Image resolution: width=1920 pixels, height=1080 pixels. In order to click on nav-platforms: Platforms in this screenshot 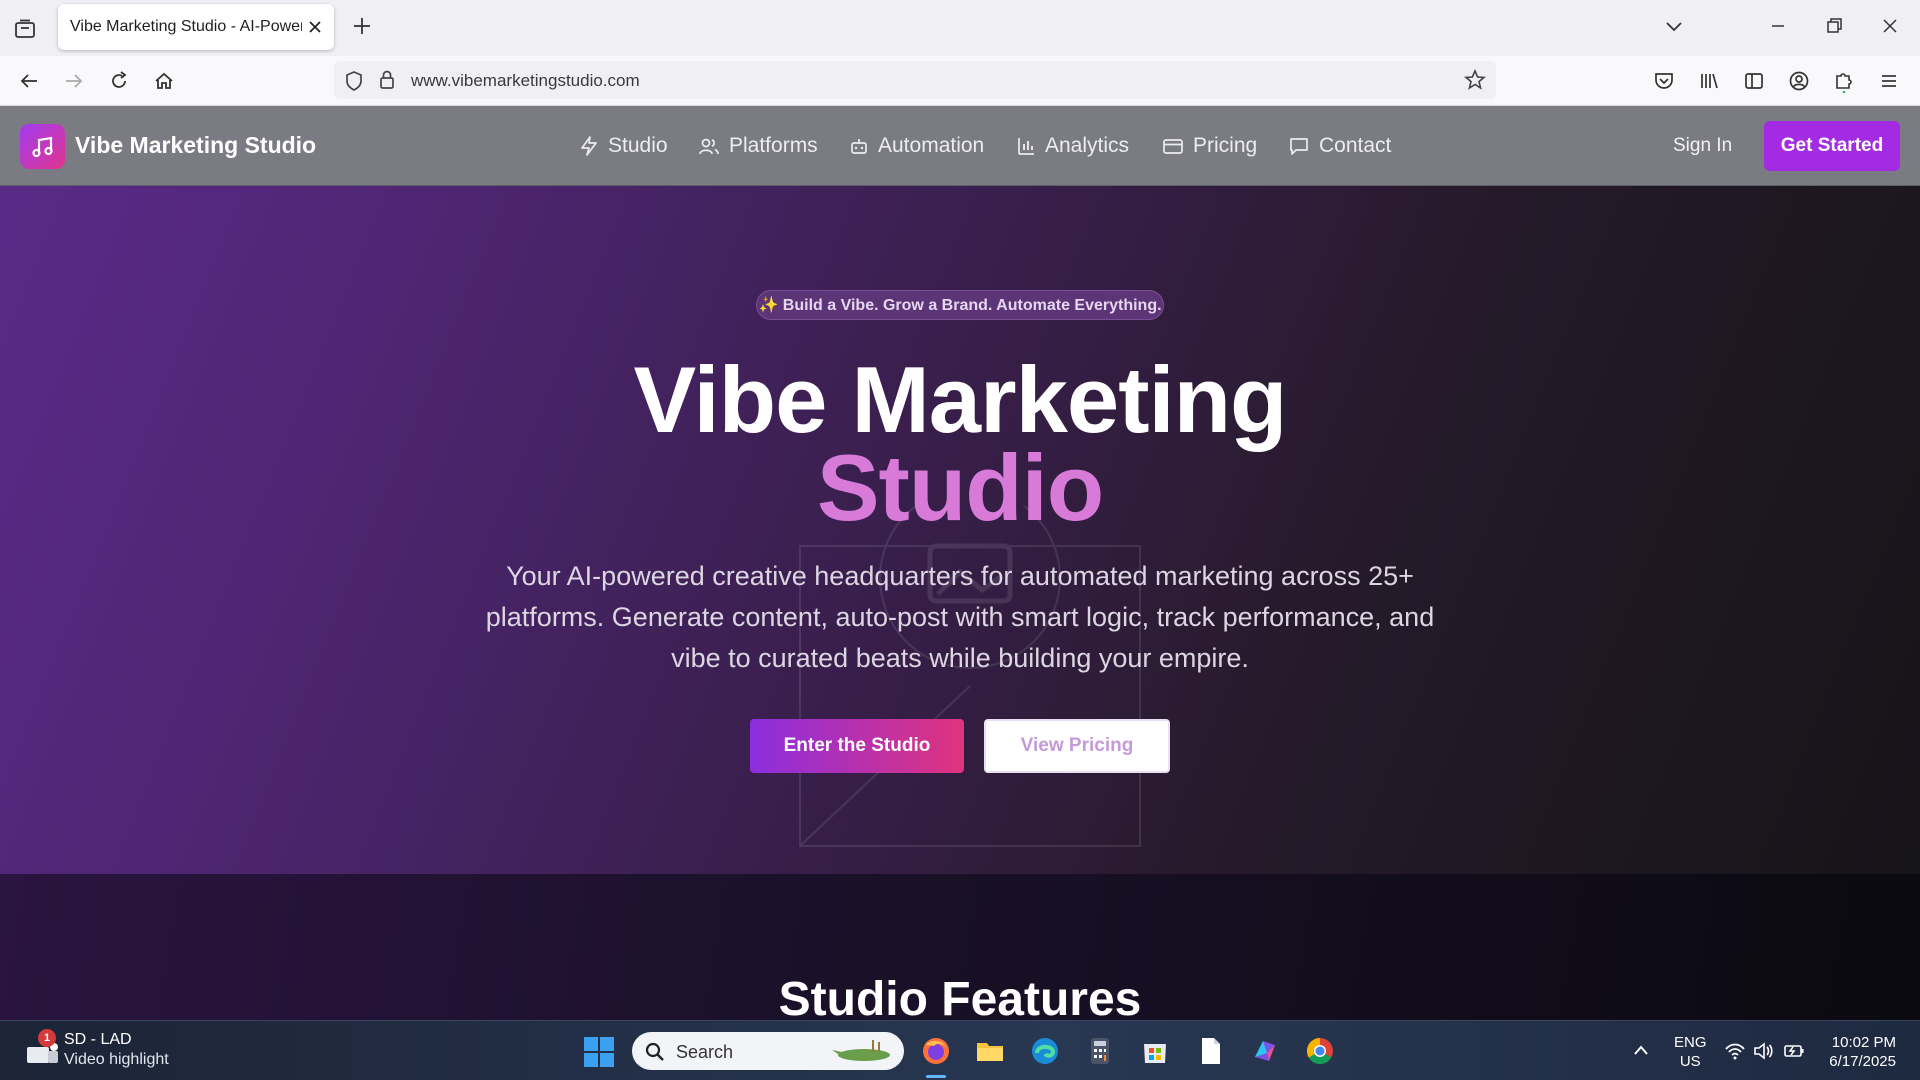, I will do `click(758, 146)`.